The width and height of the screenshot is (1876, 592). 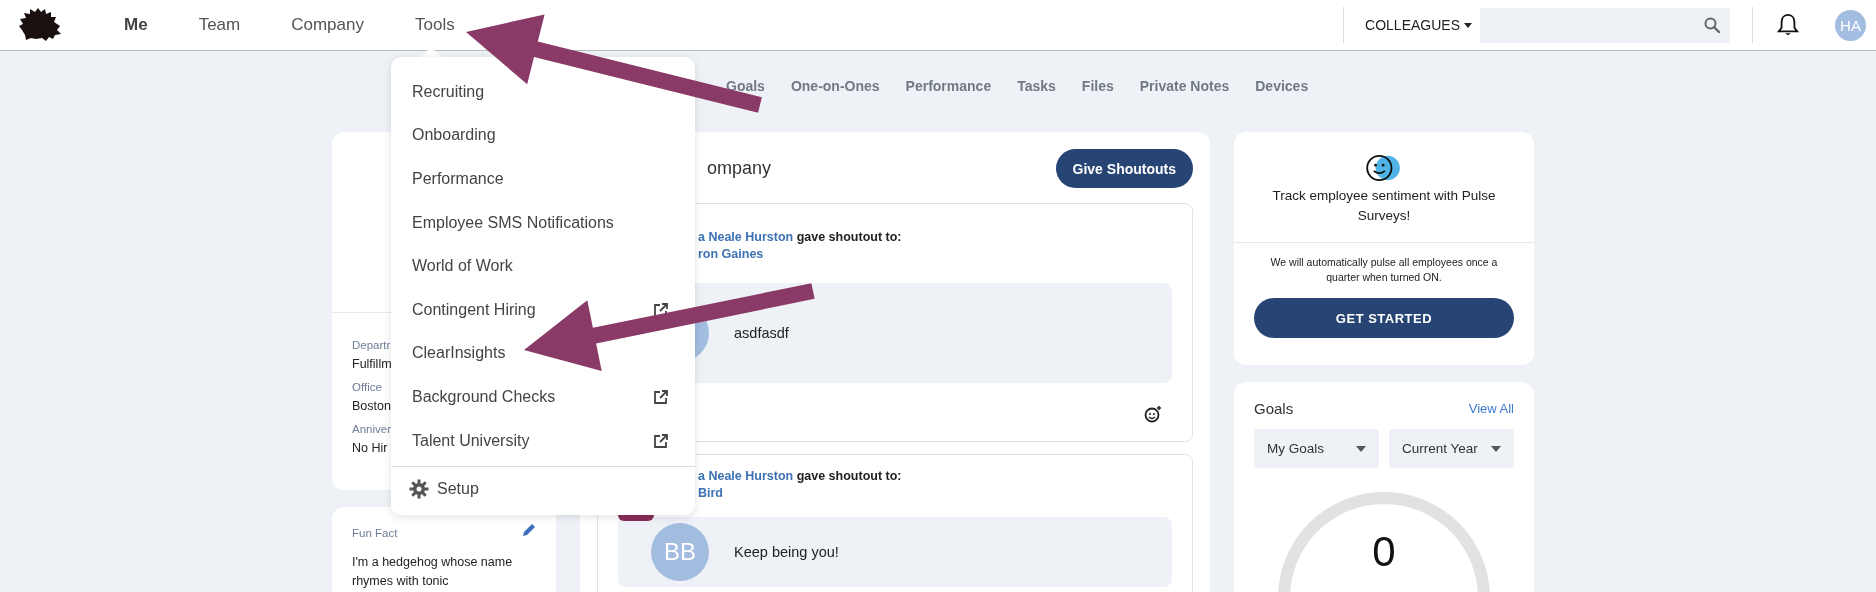 I want to click on filter-dropdown: My Goals, so click(x=1316, y=448).